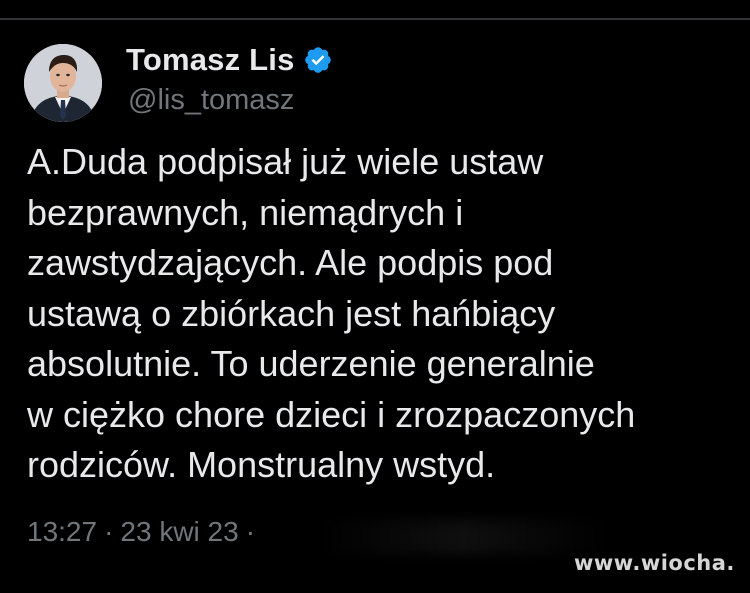 The image size is (750, 593). I want to click on author-display-name: Tomasz Lis, so click(210, 60).